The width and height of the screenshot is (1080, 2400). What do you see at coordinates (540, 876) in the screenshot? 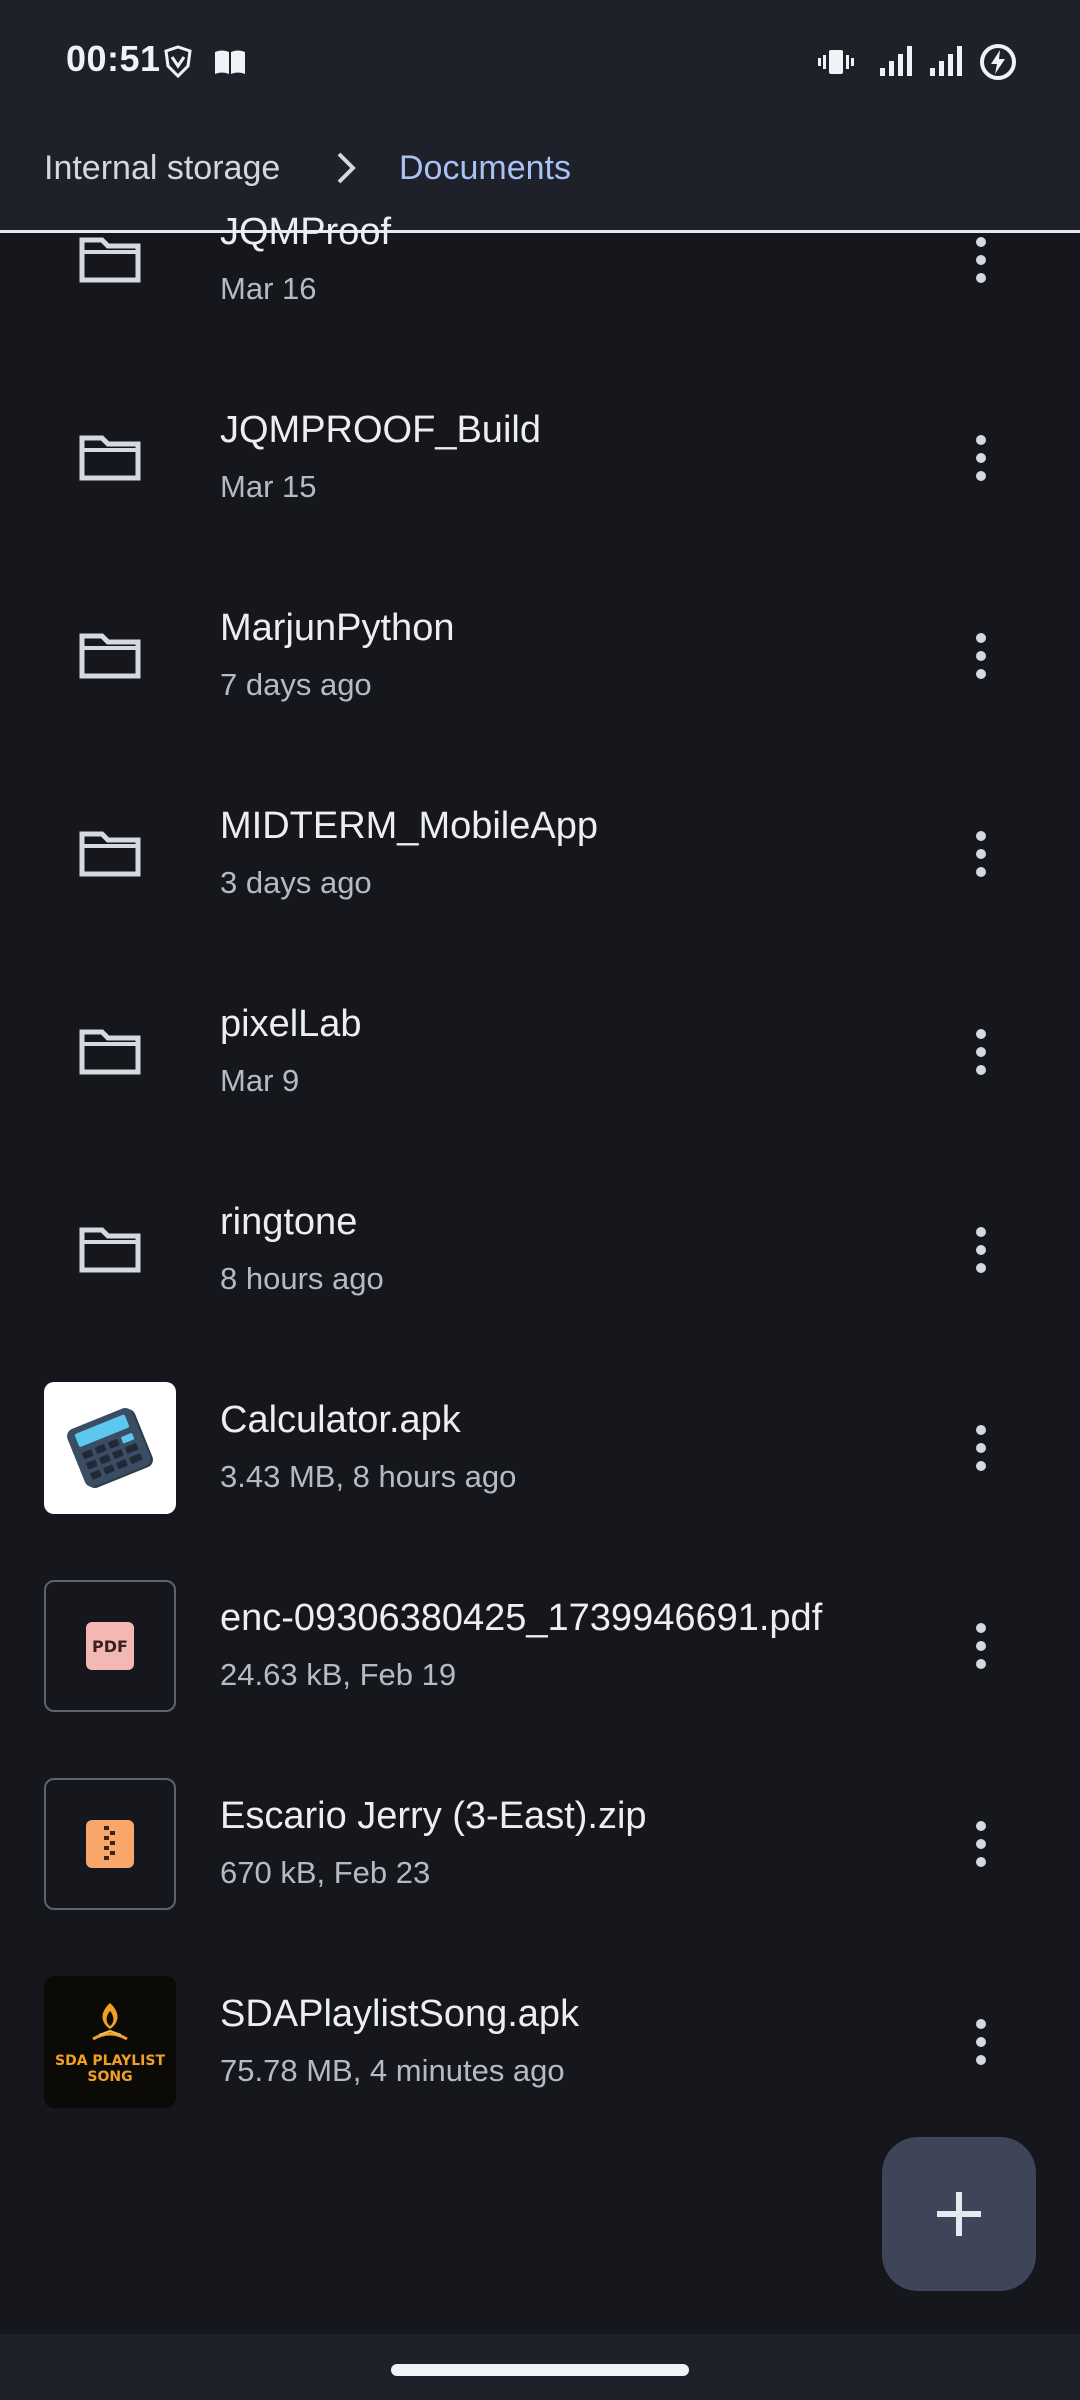
I see `list-item: MIDTERM_MobileApp 3 days ago` at bounding box center [540, 876].